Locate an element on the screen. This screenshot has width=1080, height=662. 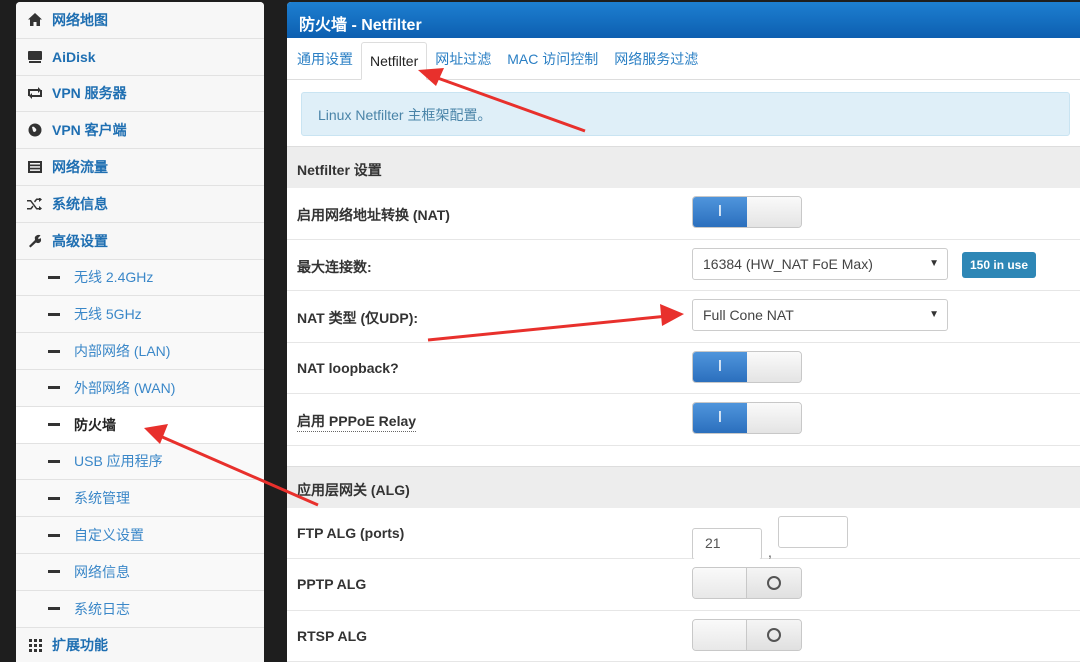
retweet-icon is located at coordinates (35, 93).